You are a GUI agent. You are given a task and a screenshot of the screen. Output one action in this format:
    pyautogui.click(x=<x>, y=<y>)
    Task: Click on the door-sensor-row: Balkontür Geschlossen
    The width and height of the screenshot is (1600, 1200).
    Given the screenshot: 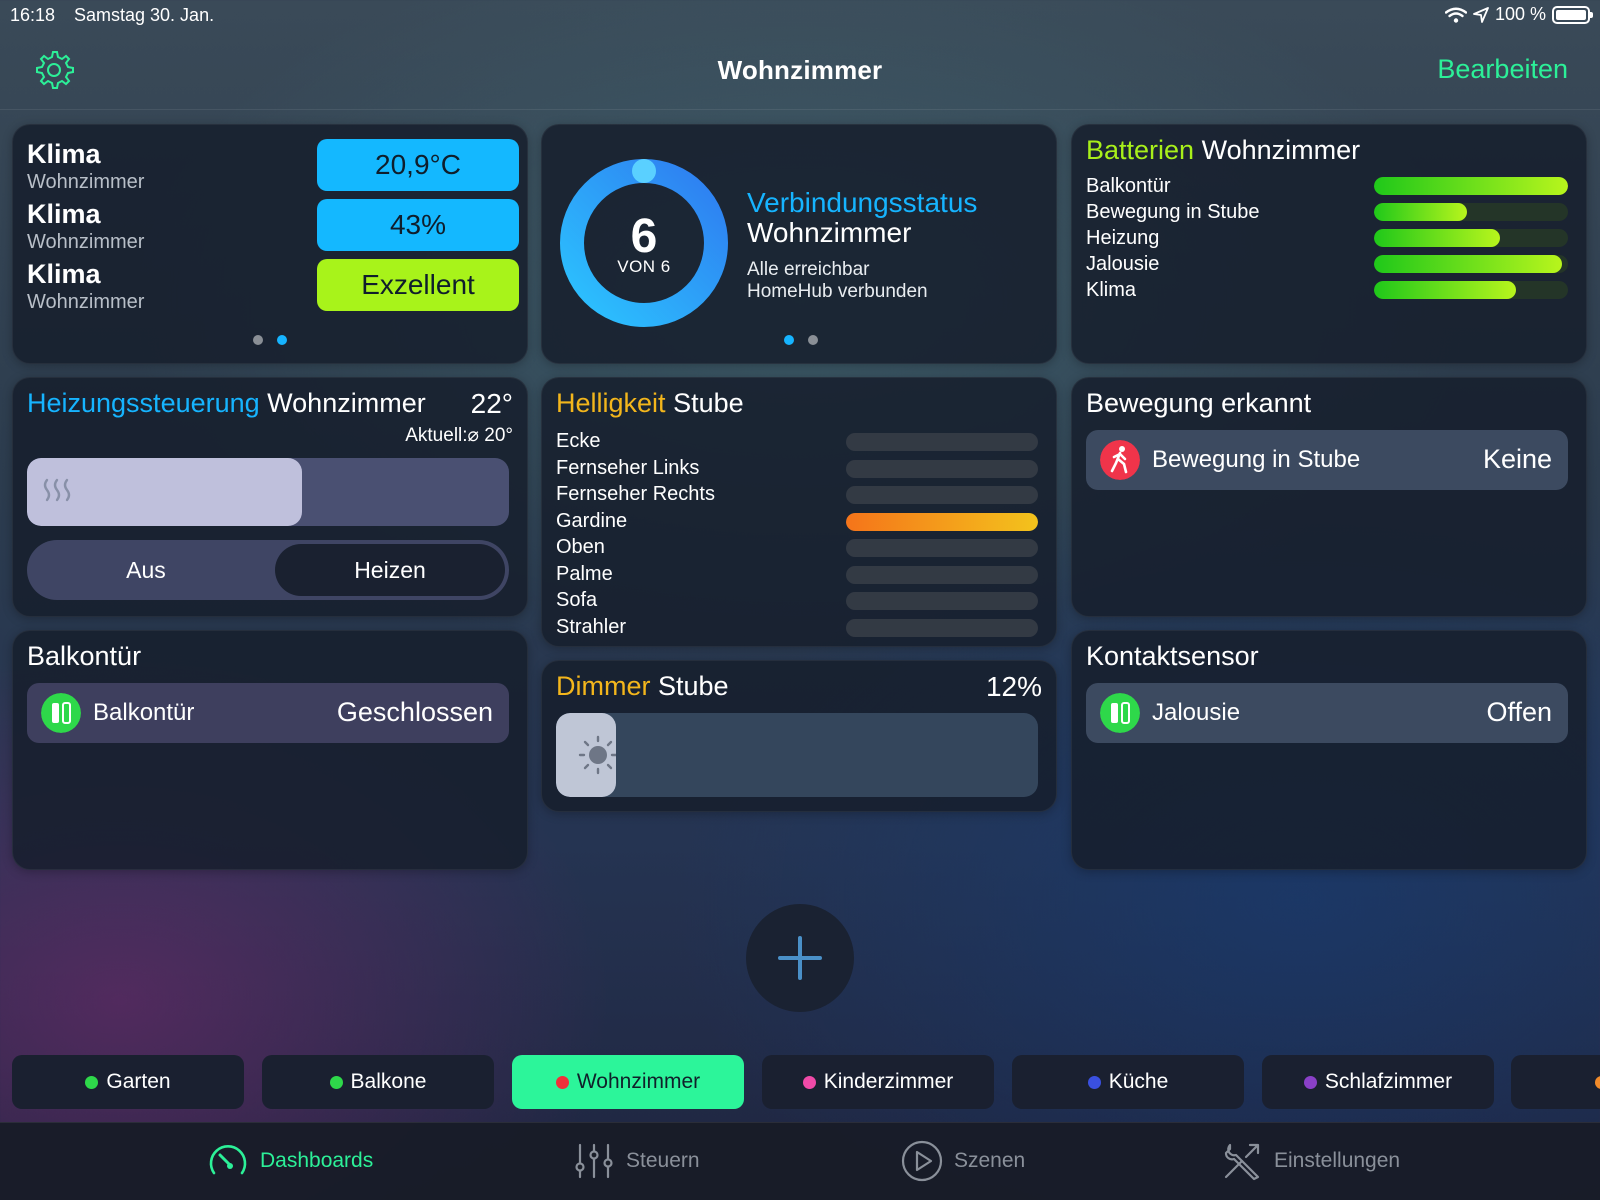 What is the action you would take?
    pyautogui.click(x=268, y=713)
    